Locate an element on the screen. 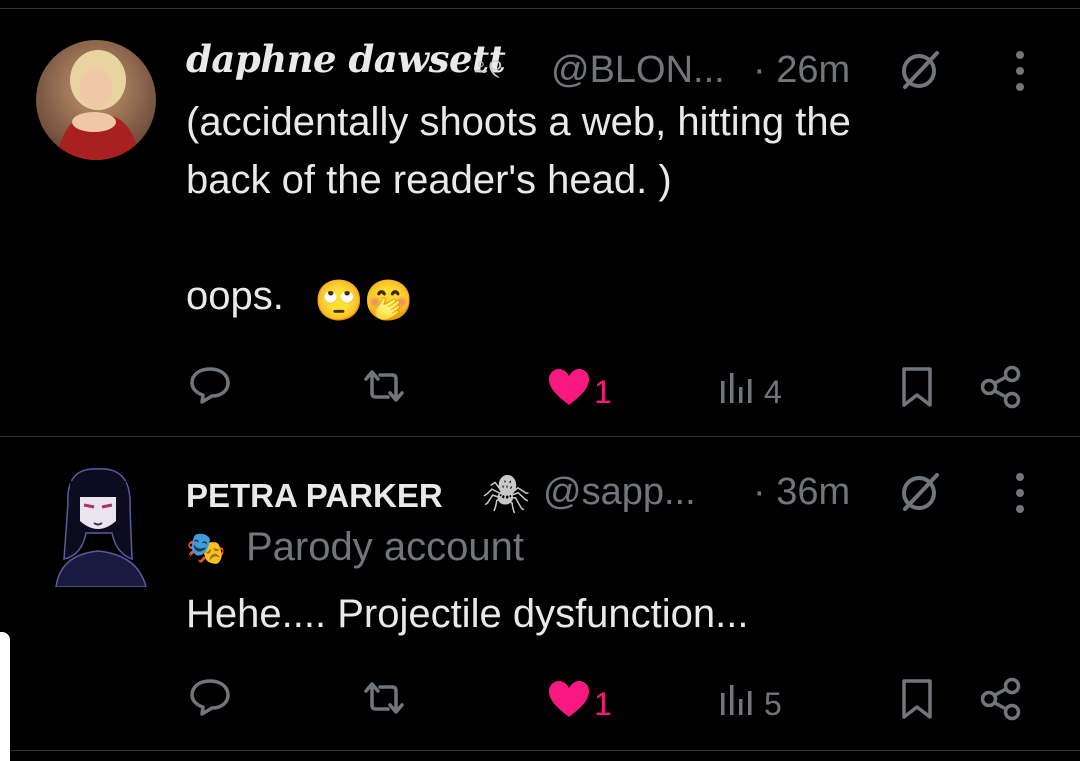 The width and height of the screenshot is (1080, 761). edge-handle is located at coordinates (5, 696).